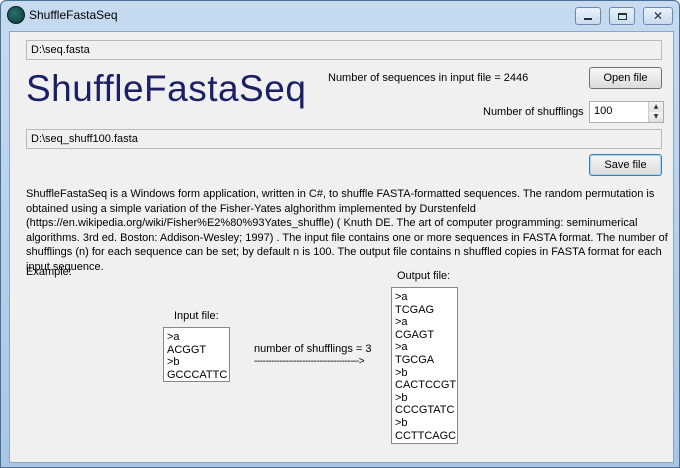 This screenshot has height=468, width=680. Describe the element at coordinates (309, 361) in the screenshot. I see `right-arrow-icon: ------------------------------------->` at that location.